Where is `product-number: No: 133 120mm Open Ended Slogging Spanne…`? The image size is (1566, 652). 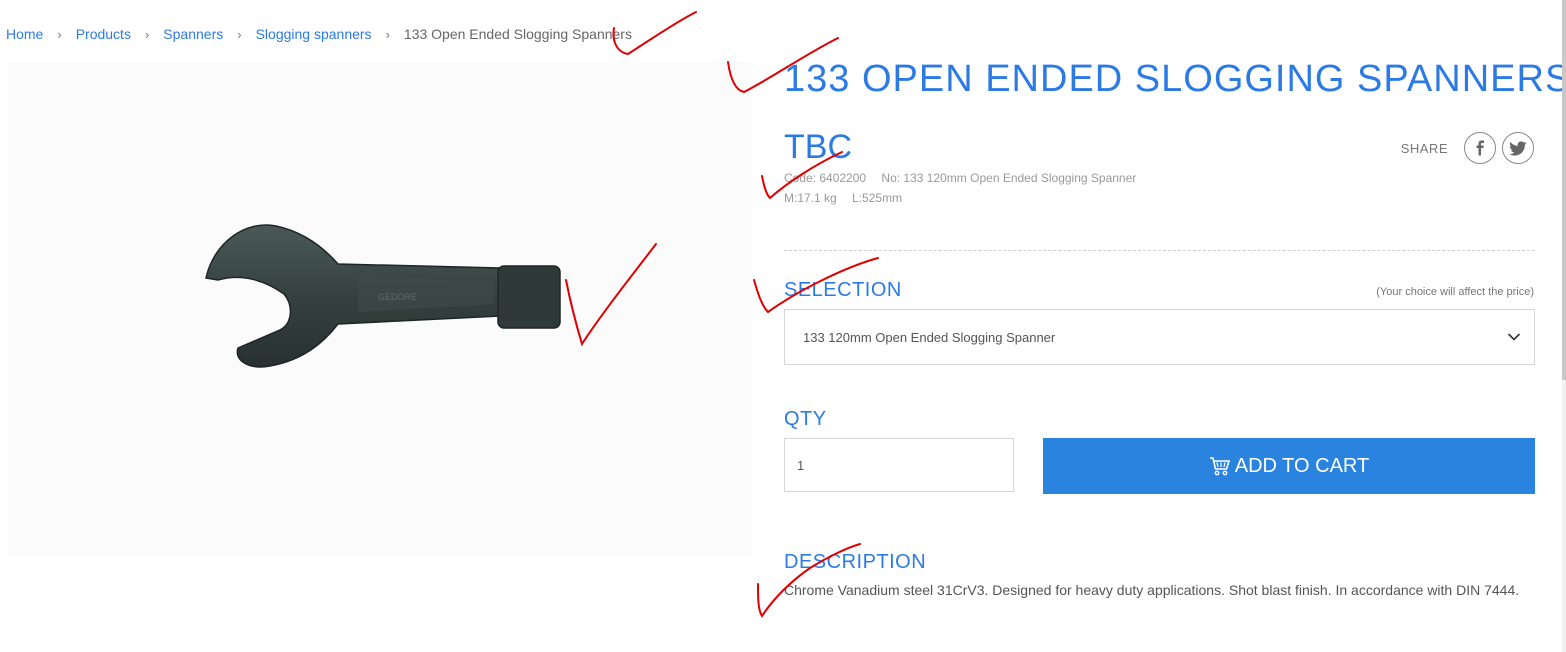
product-number: No: 133 120mm Open Ended Slogging Spanne… is located at coordinates (1009, 178).